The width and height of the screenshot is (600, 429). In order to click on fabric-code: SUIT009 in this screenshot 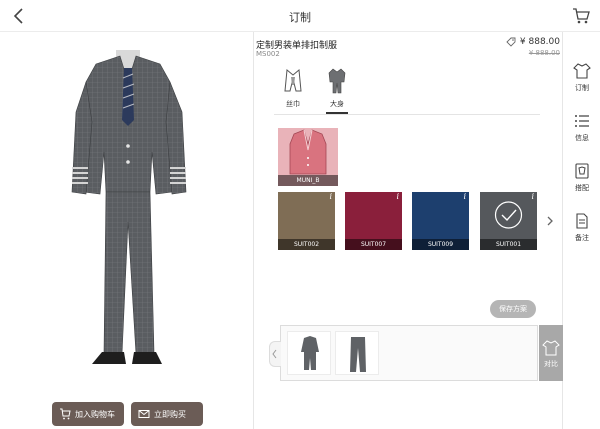, I will do `click(440, 244)`.